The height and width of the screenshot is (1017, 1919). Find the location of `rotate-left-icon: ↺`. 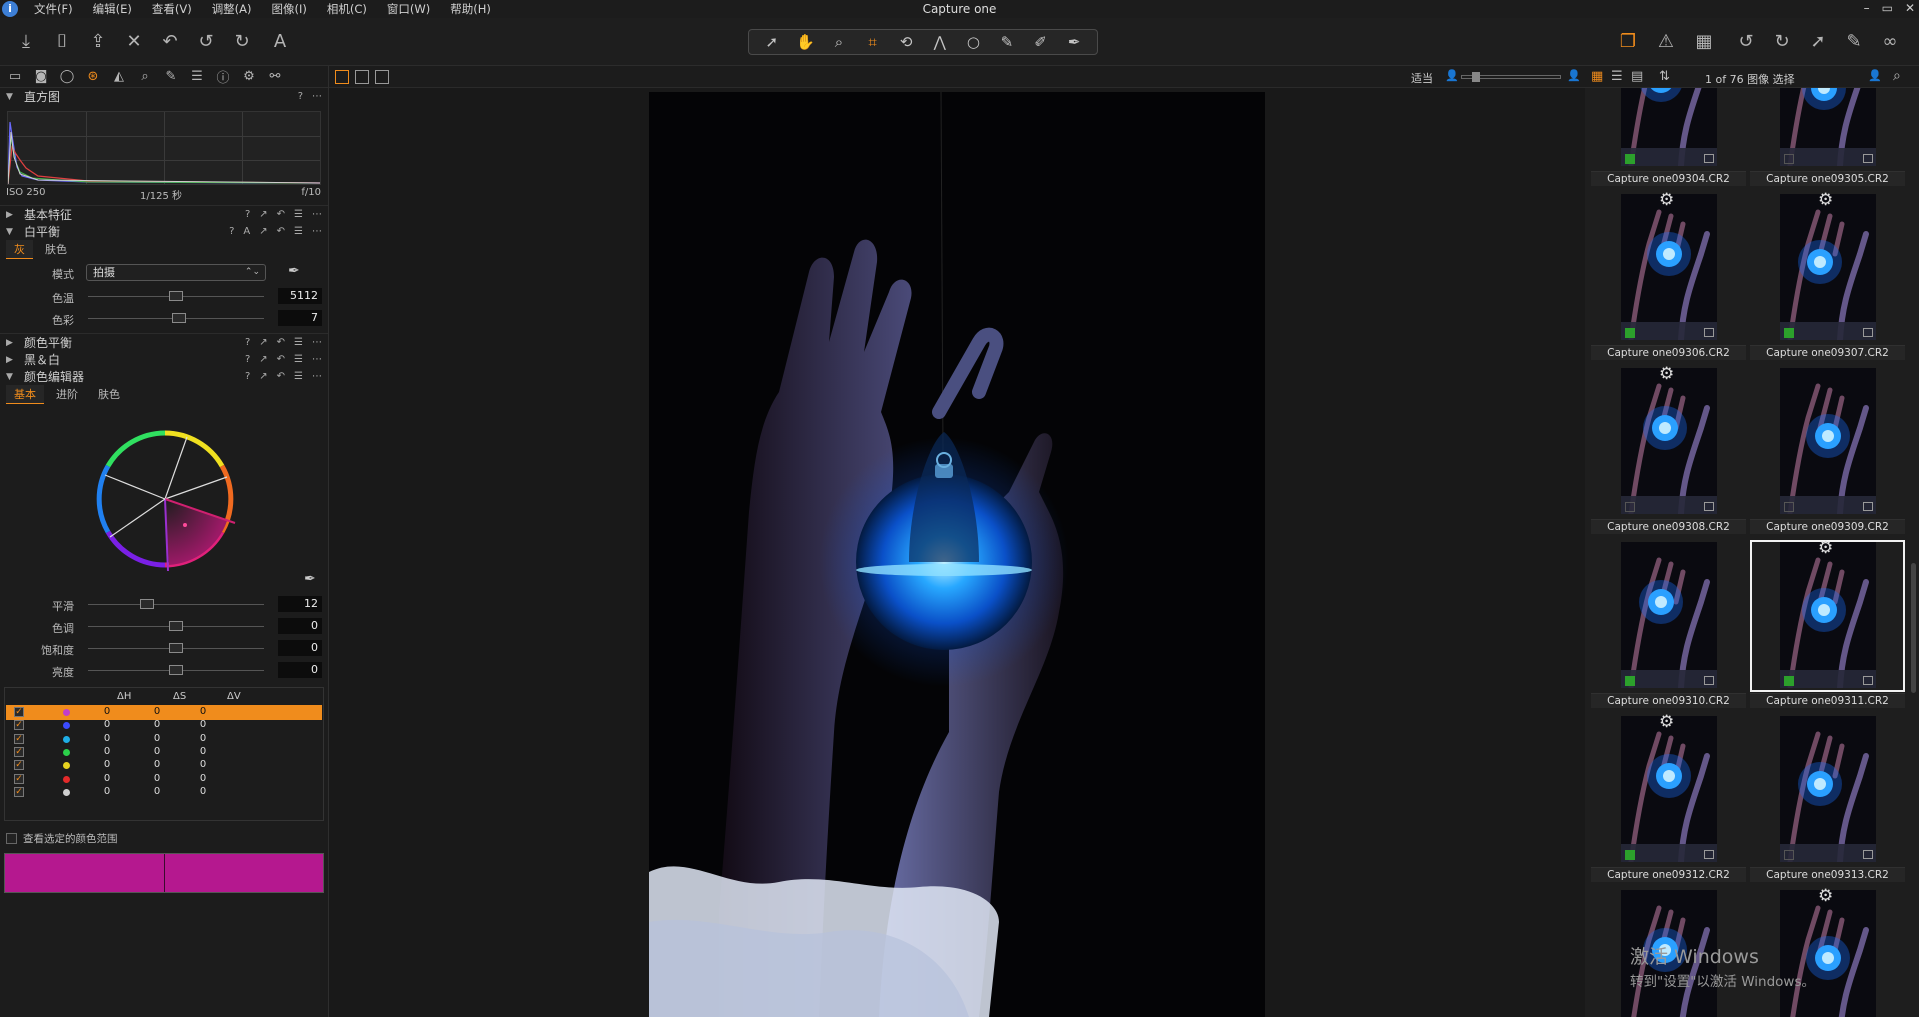

rotate-left-icon: ↺ is located at coordinates (1746, 41).